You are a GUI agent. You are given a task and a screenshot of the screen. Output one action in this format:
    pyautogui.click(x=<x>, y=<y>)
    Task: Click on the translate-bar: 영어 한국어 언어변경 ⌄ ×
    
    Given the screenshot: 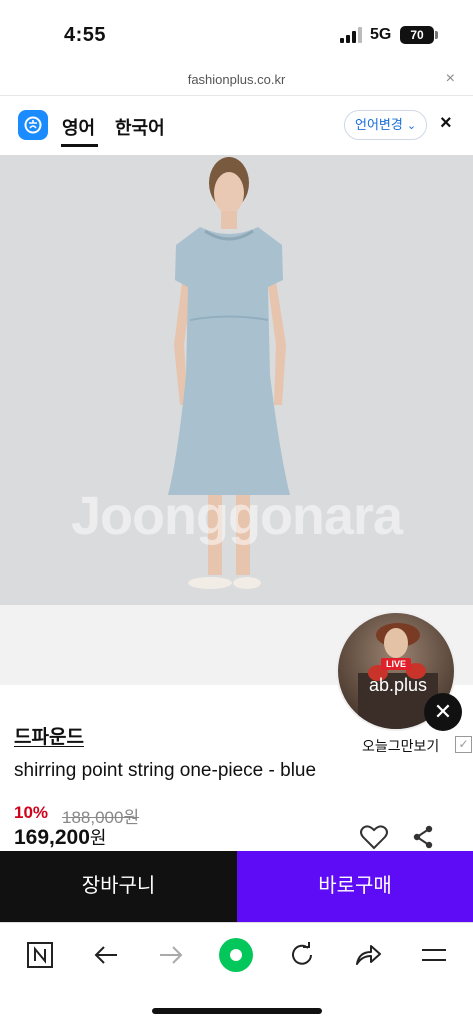 What is the action you would take?
    pyautogui.click(x=236, y=125)
    